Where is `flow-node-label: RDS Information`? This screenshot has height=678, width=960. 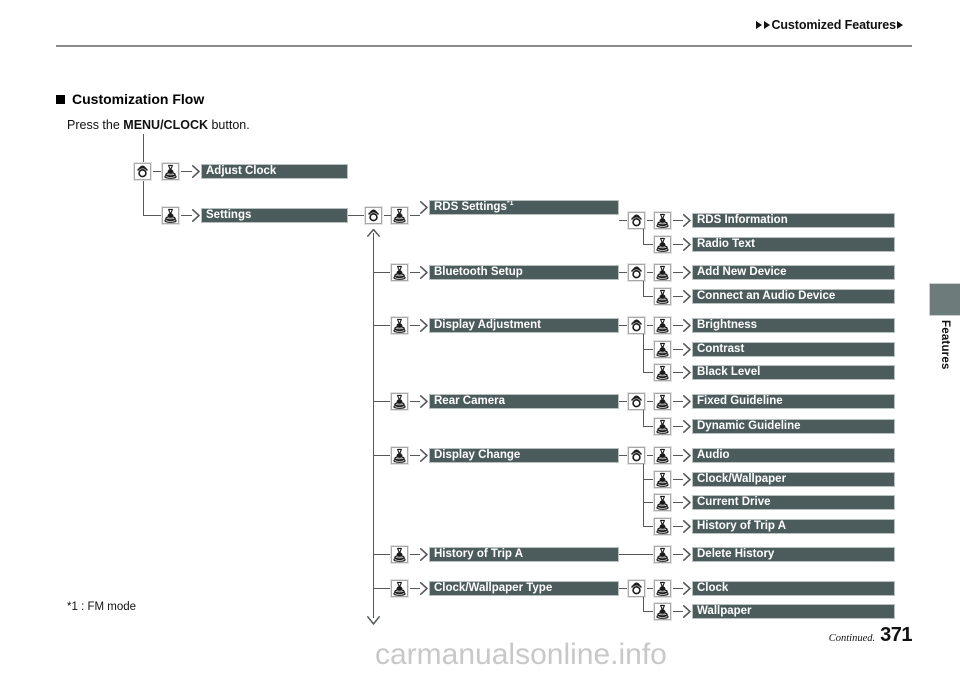 flow-node-label: RDS Information is located at coordinates (742, 220).